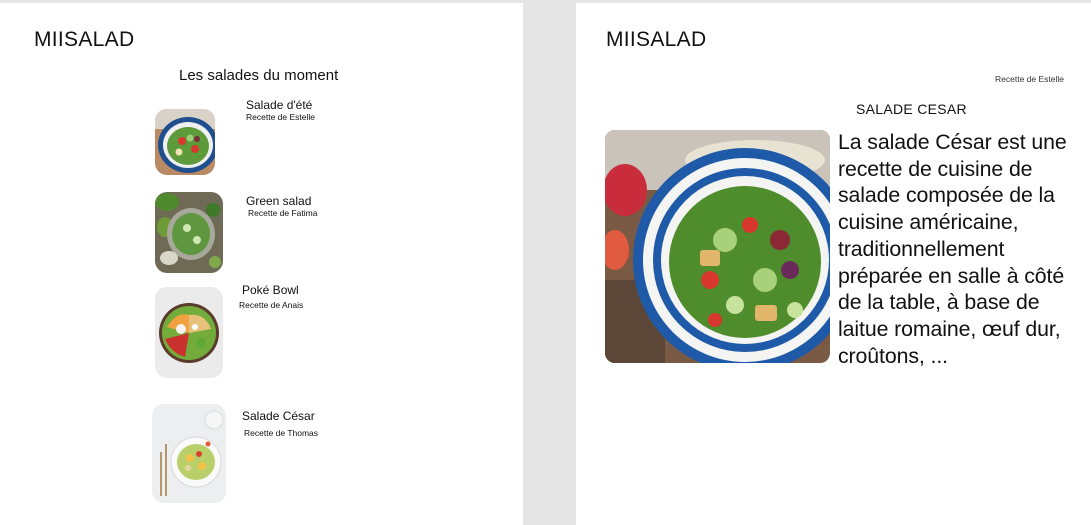 The image size is (1091, 525). I want to click on salad-author: Recette de Fatima, so click(283, 213).